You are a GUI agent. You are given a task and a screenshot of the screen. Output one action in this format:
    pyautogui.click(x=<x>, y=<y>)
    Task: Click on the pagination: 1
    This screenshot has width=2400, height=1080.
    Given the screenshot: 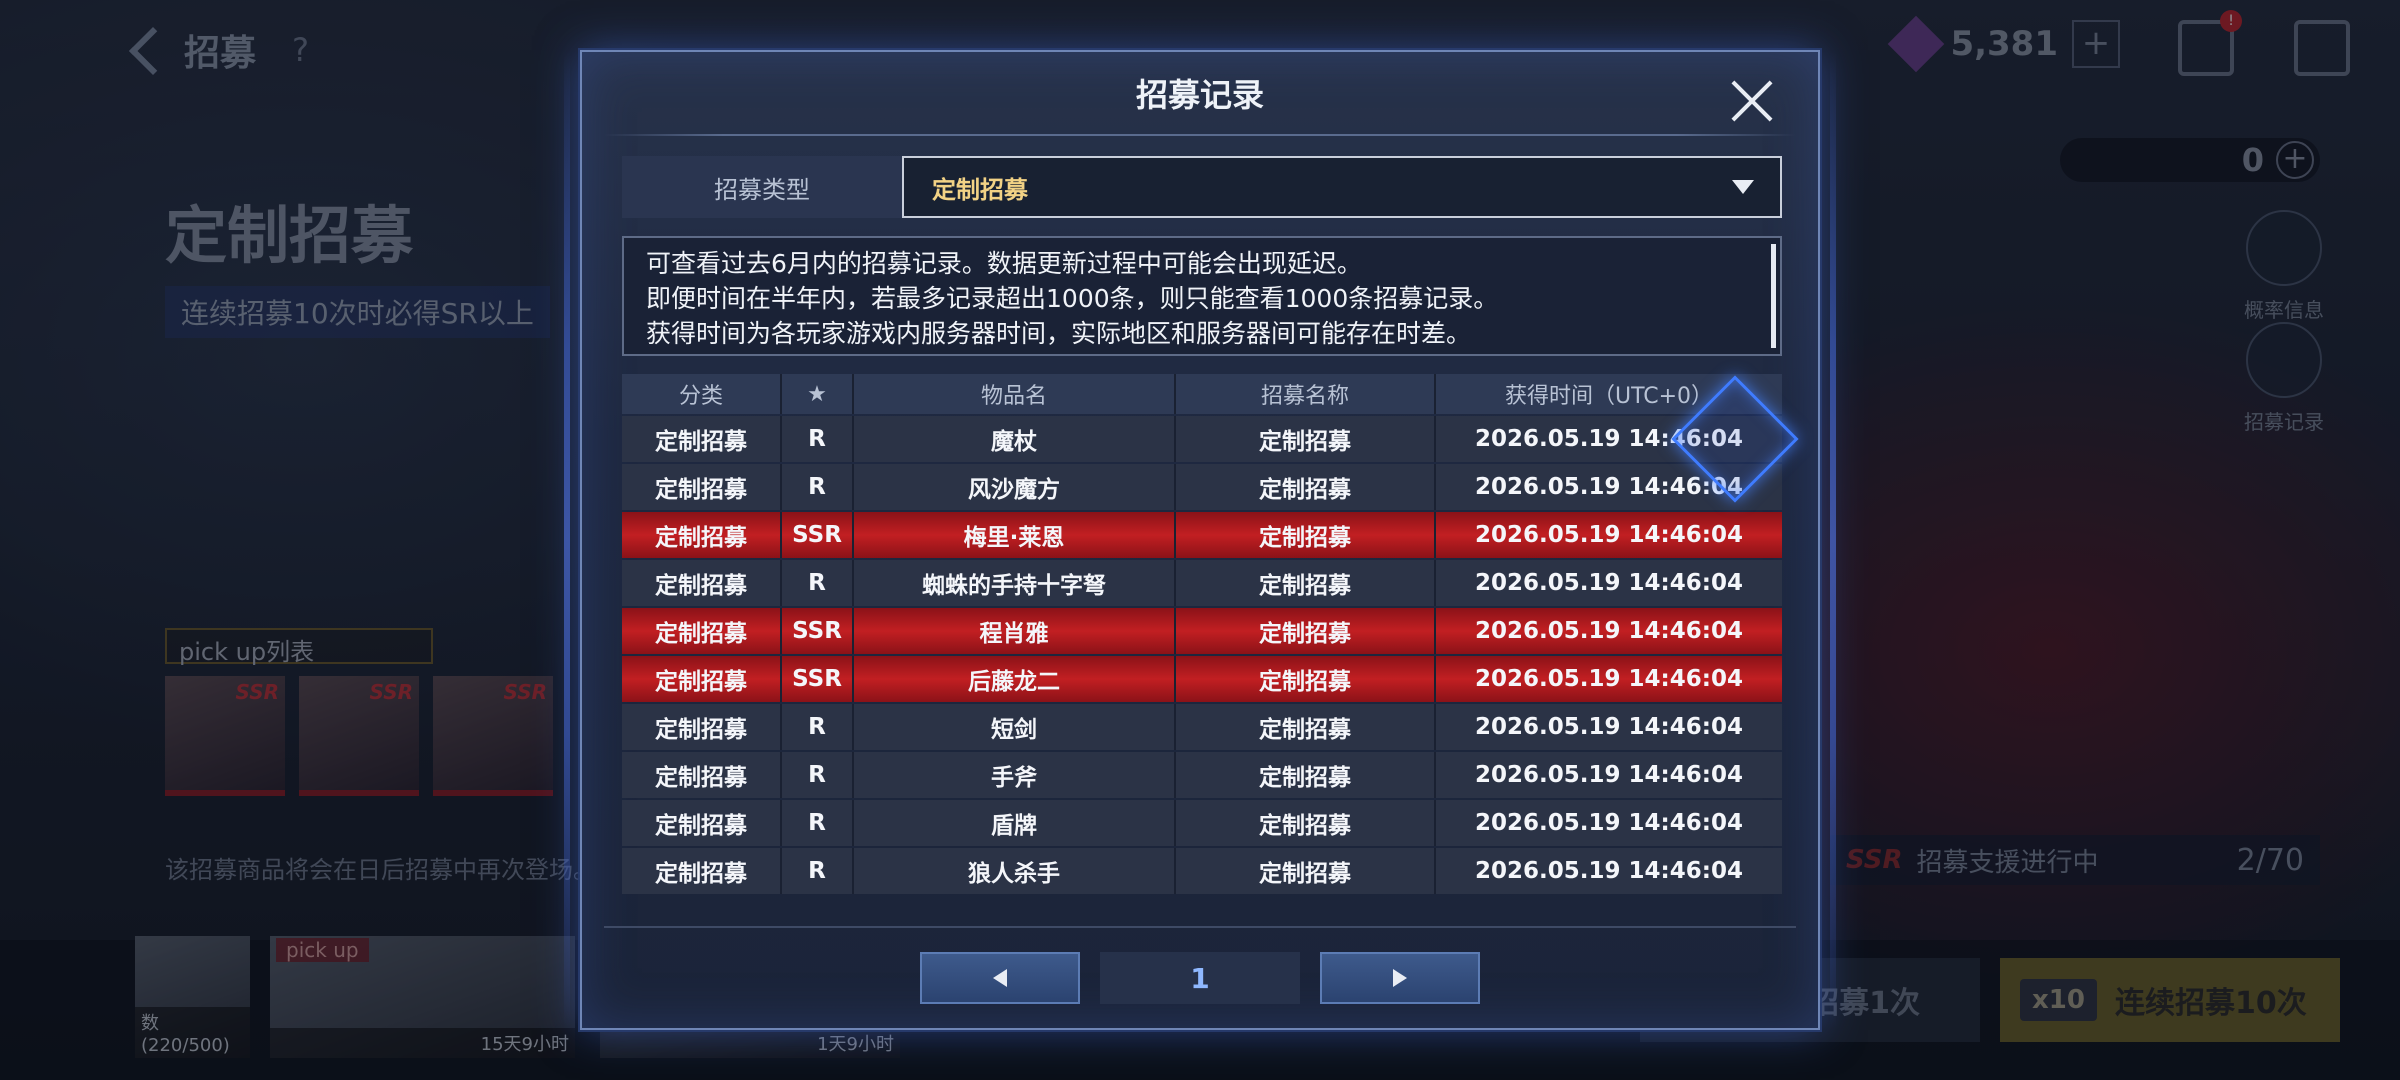 What is the action you would take?
    pyautogui.click(x=1200, y=979)
    